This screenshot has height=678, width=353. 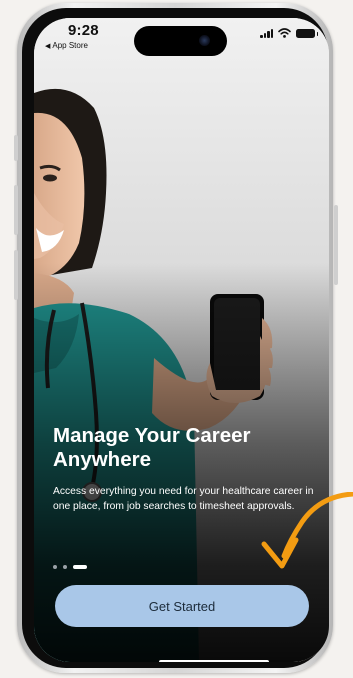 I want to click on wifi-icon, so click(x=284, y=33).